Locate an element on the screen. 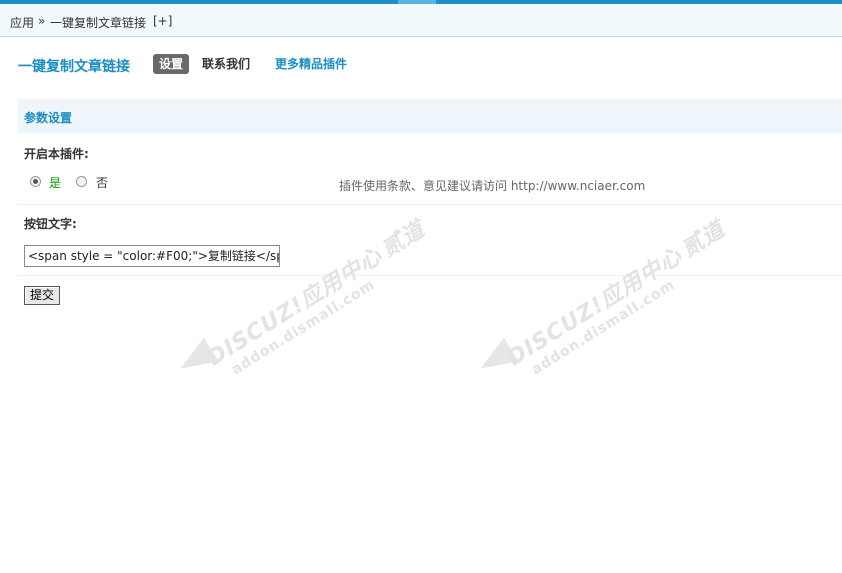 The image size is (842, 573). breadcrumb-current: 一键复制文章链接 is located at coordinates (98, 22).